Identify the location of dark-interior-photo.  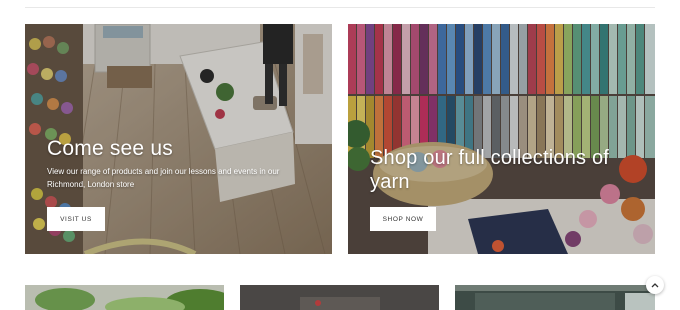
(339, 297).